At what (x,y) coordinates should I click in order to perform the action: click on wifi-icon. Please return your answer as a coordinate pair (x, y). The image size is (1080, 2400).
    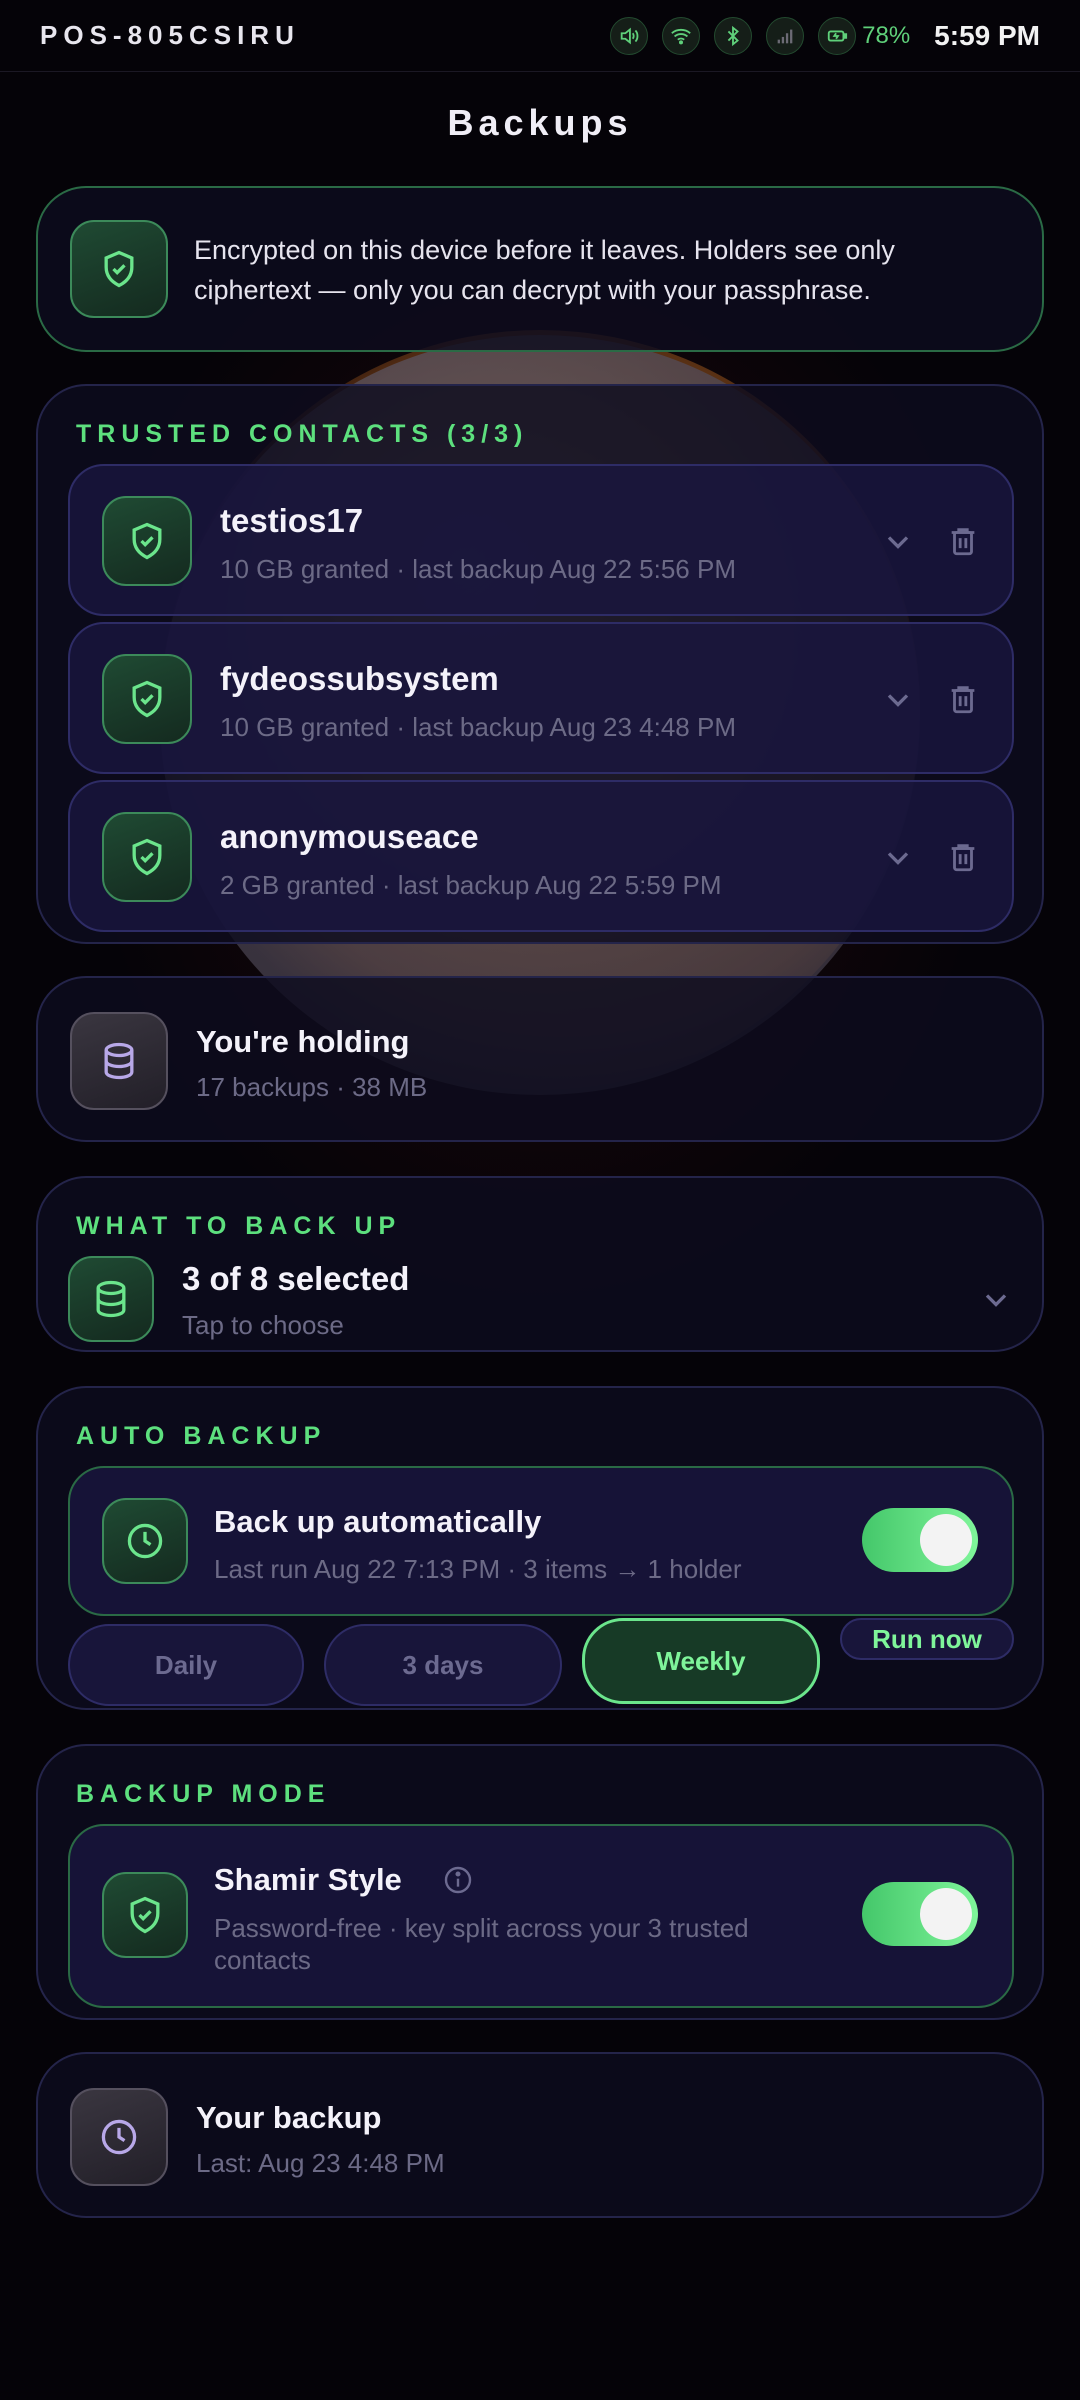
    Looking at the image, I should click on (681, 35).